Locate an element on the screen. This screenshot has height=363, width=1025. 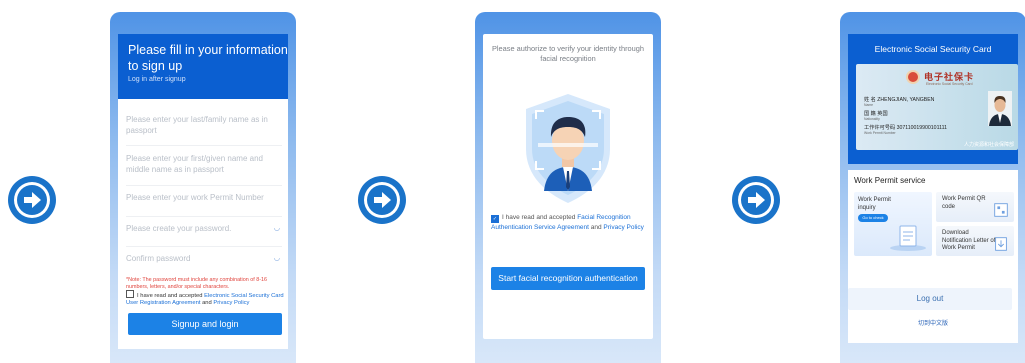
face-shield-icon is located at coordinates (568, 148).